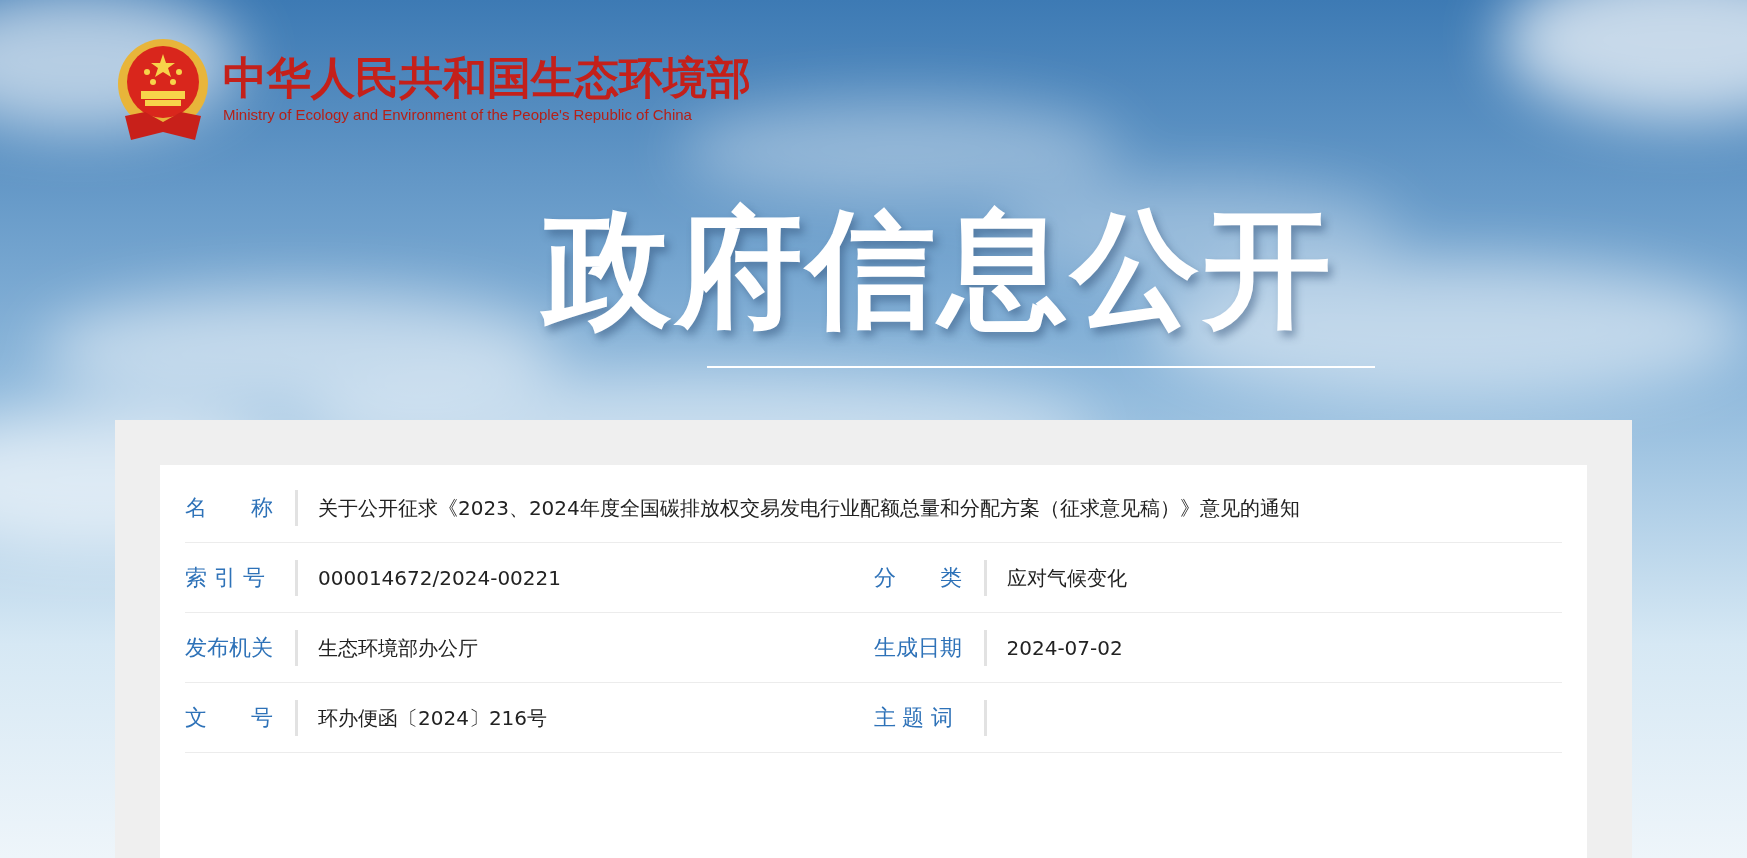  What do you see at coordinates (487, 77) in the screenshot?
I see `site-title: 中华人民共和国生态环境部` at bounding box center [487, 77].